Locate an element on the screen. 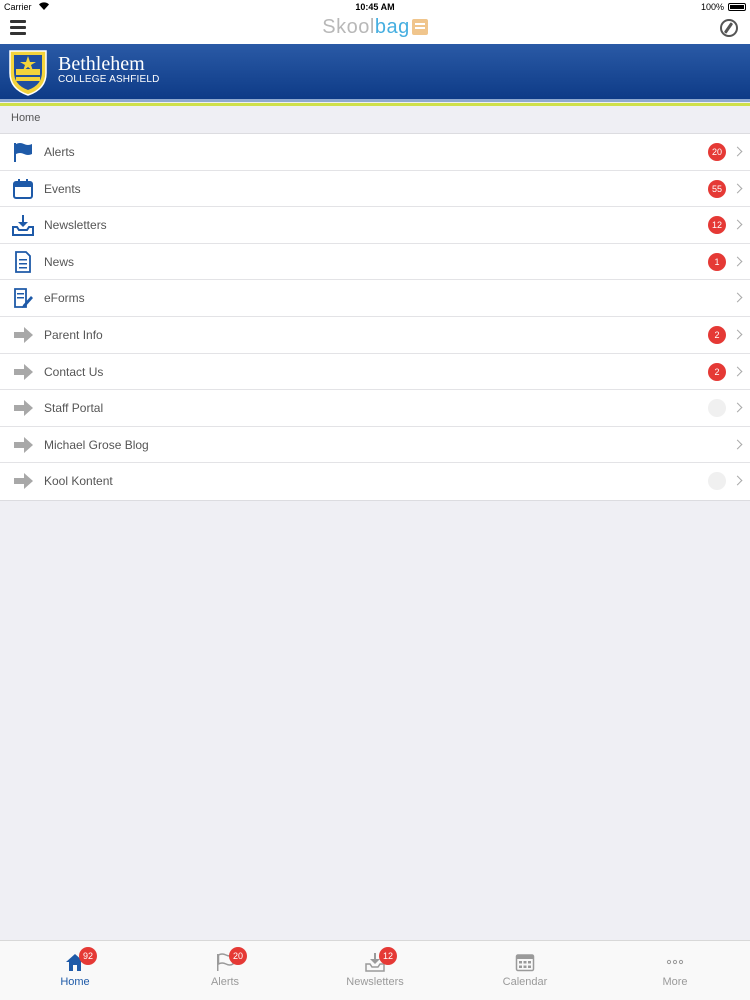  breadcrumb: Home is located at coordinates (26, 118).